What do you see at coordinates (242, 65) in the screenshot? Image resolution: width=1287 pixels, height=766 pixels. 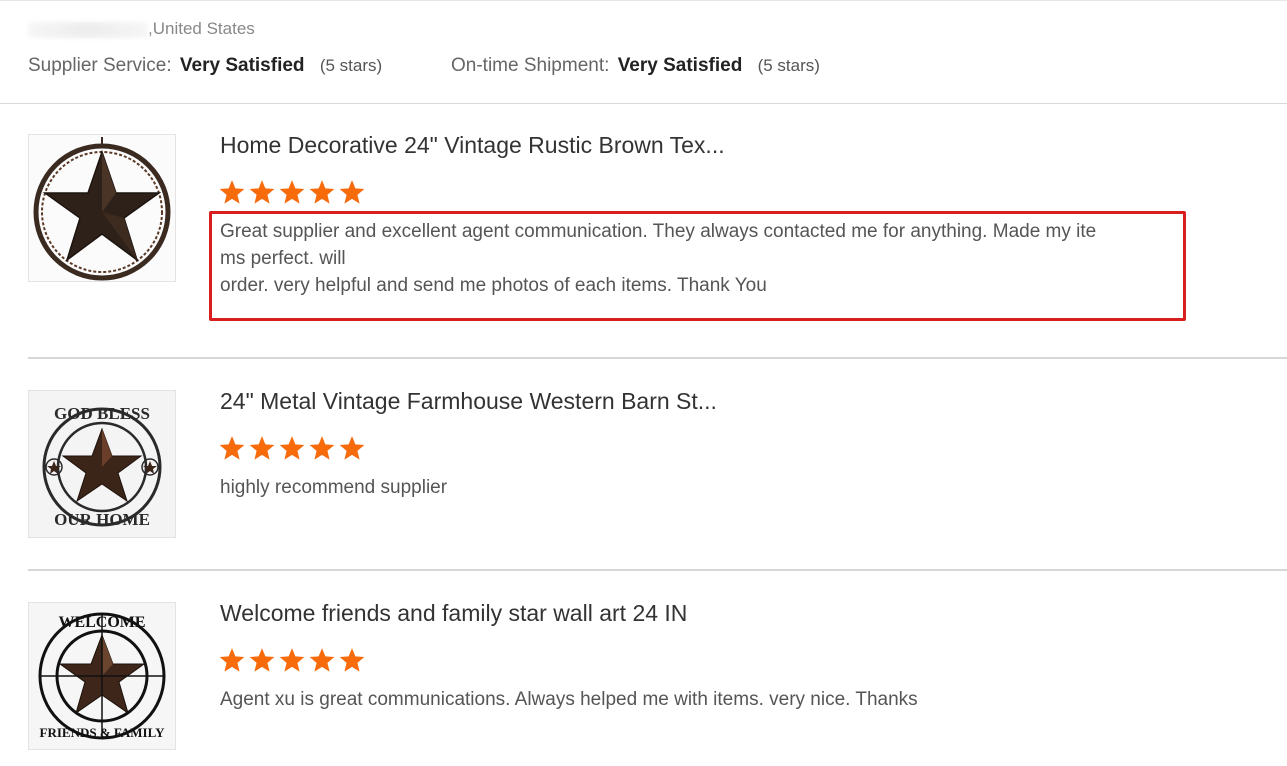 I see `supplier-service-value: Very Satisfied` at bounding box center [242, 65].